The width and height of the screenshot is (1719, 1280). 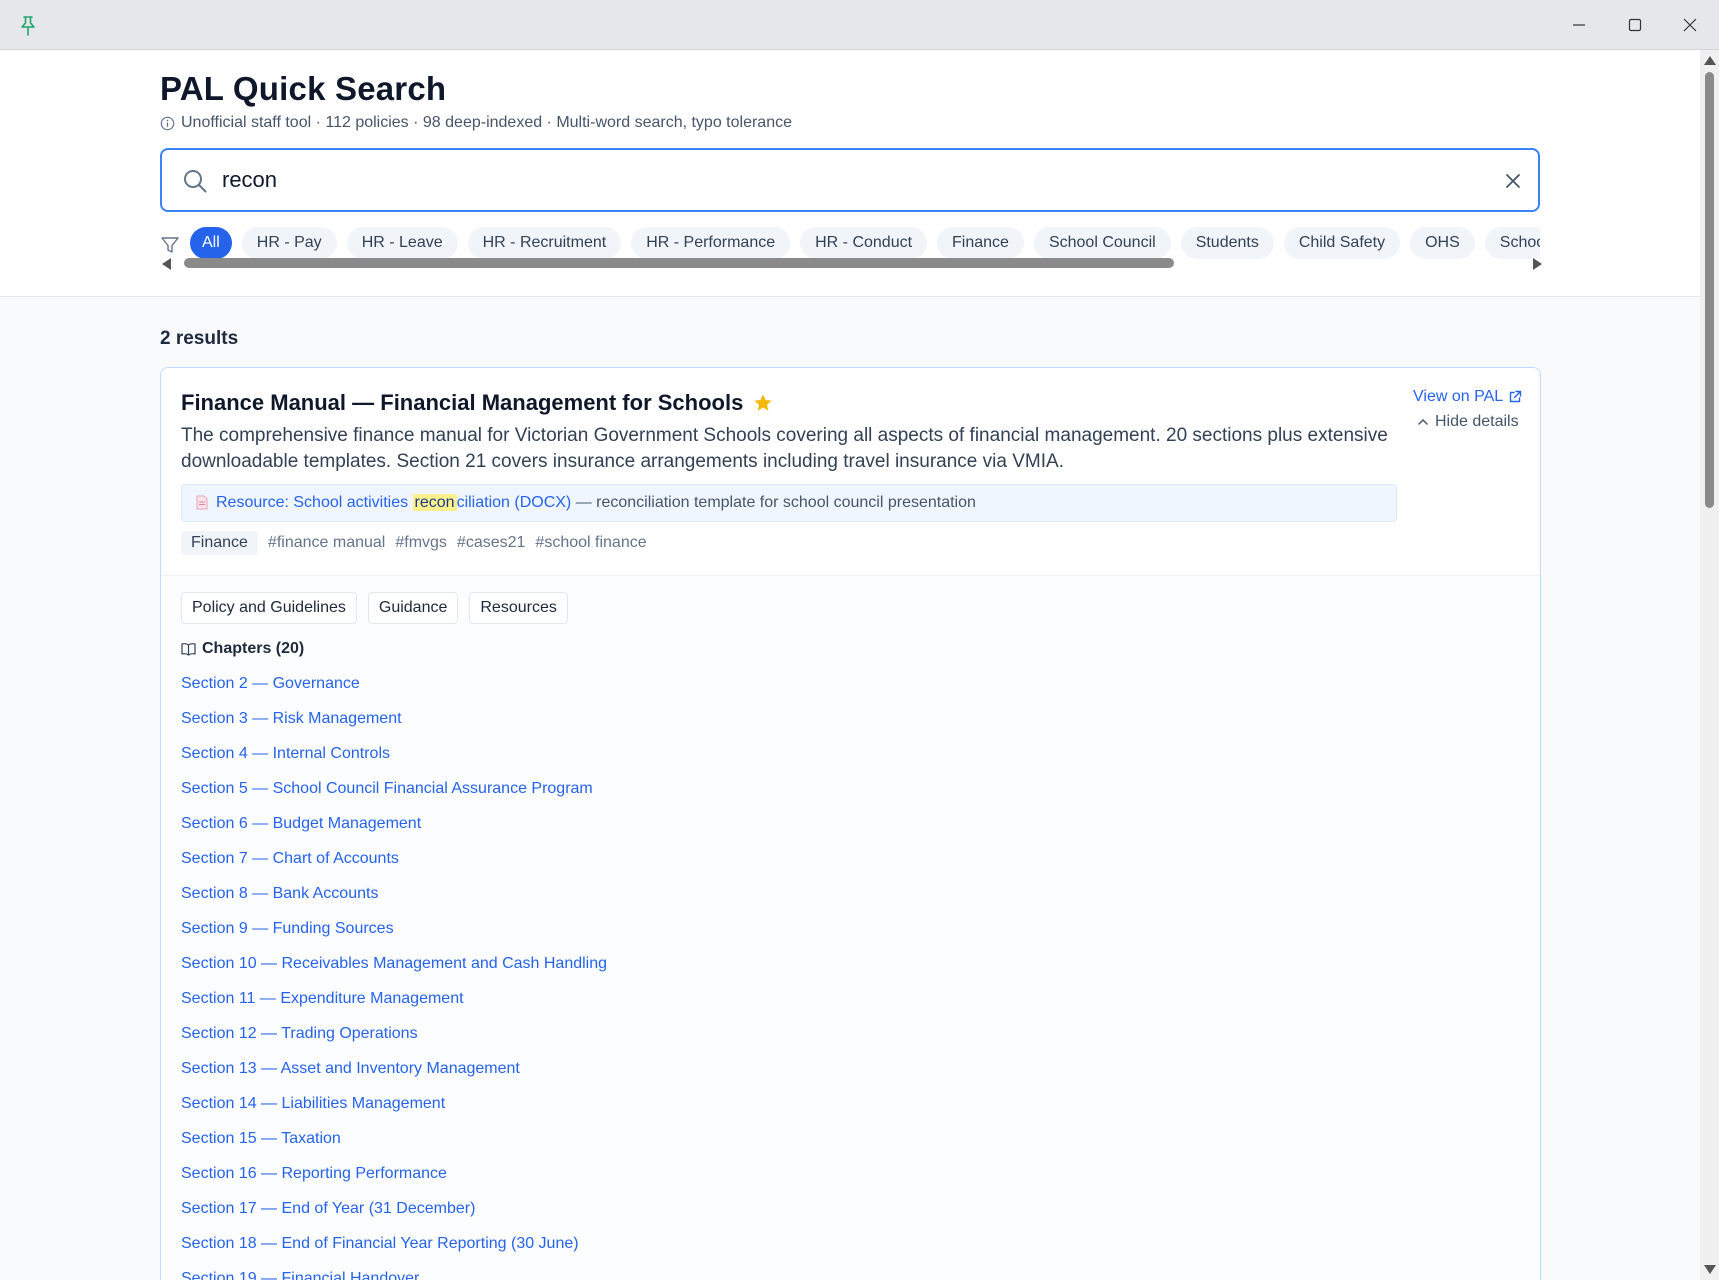 I want to click on chapter-link: Section 2 — Governance, so click(x=394, y=690).